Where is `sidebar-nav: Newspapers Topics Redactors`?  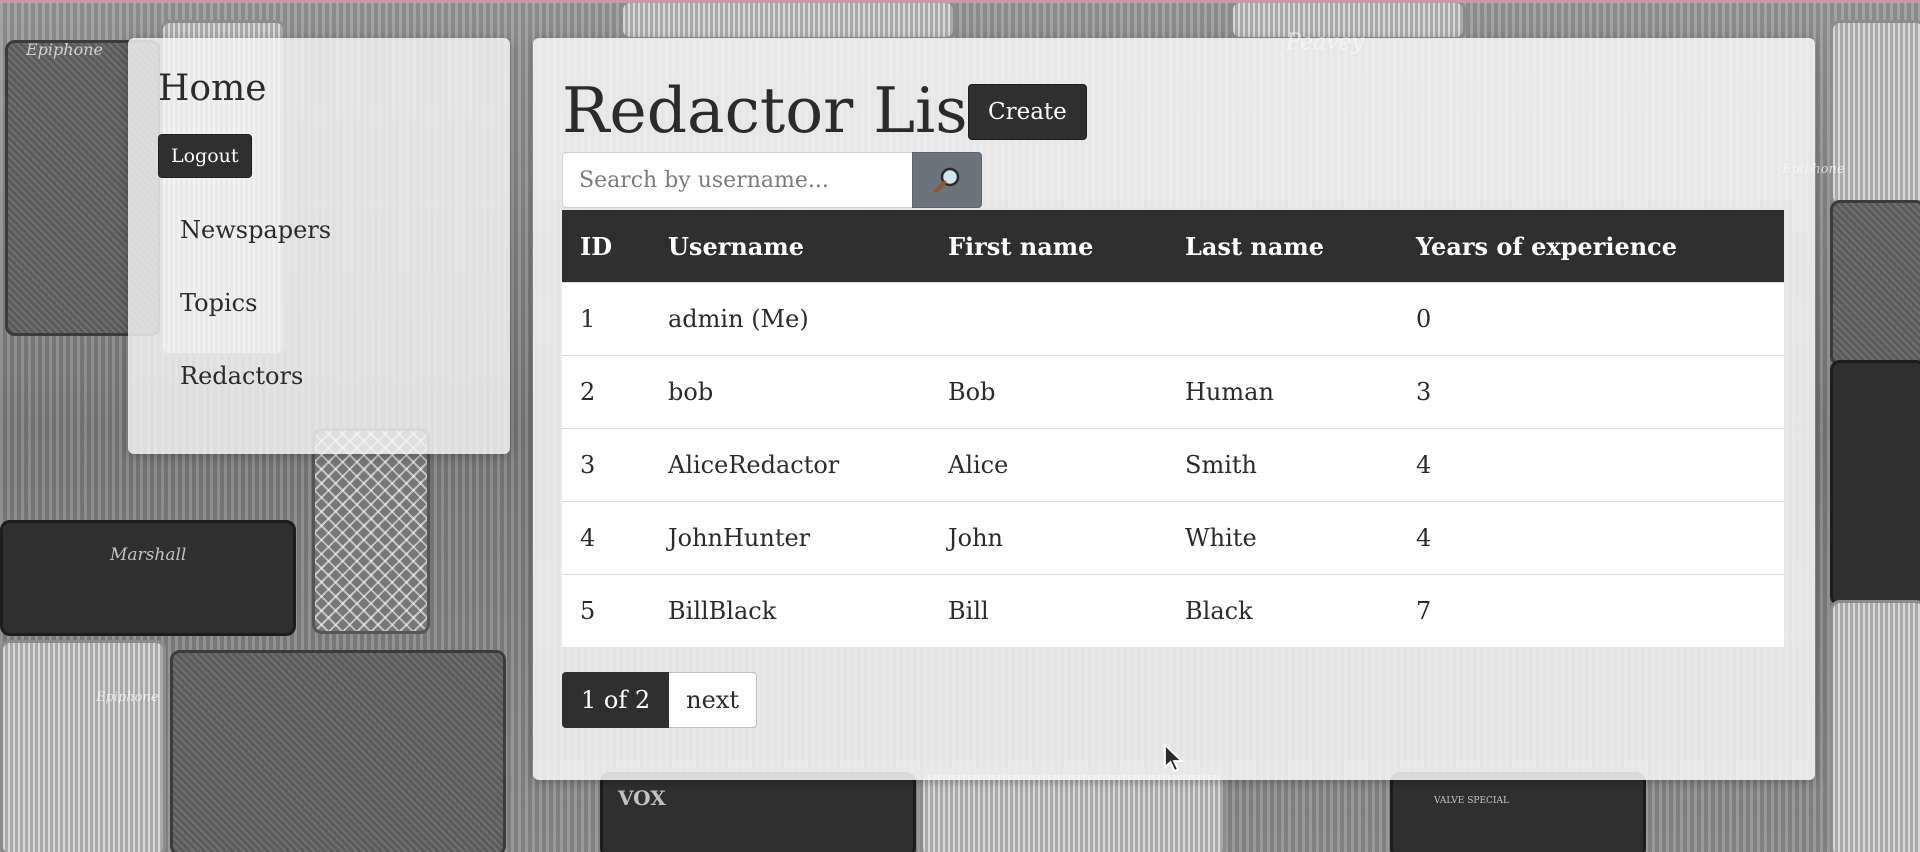
sidebar-nav: Newspapers Topics Redactors is located at coordinates (255, 325).